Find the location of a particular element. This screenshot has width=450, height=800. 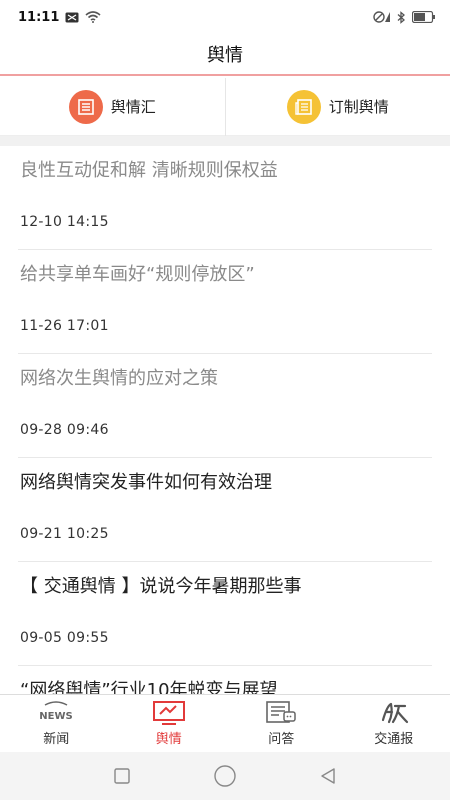

news-icon: NEWS is located at coordinates (56, 713).